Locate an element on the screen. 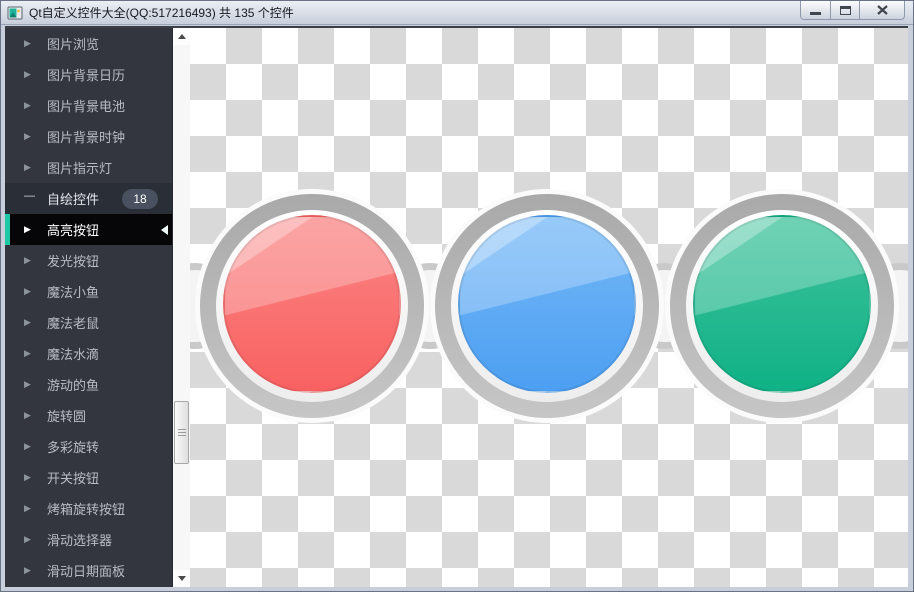 This screenshot has width=914, height=592. green-glossy-ball is located at coordinates (782, 304).